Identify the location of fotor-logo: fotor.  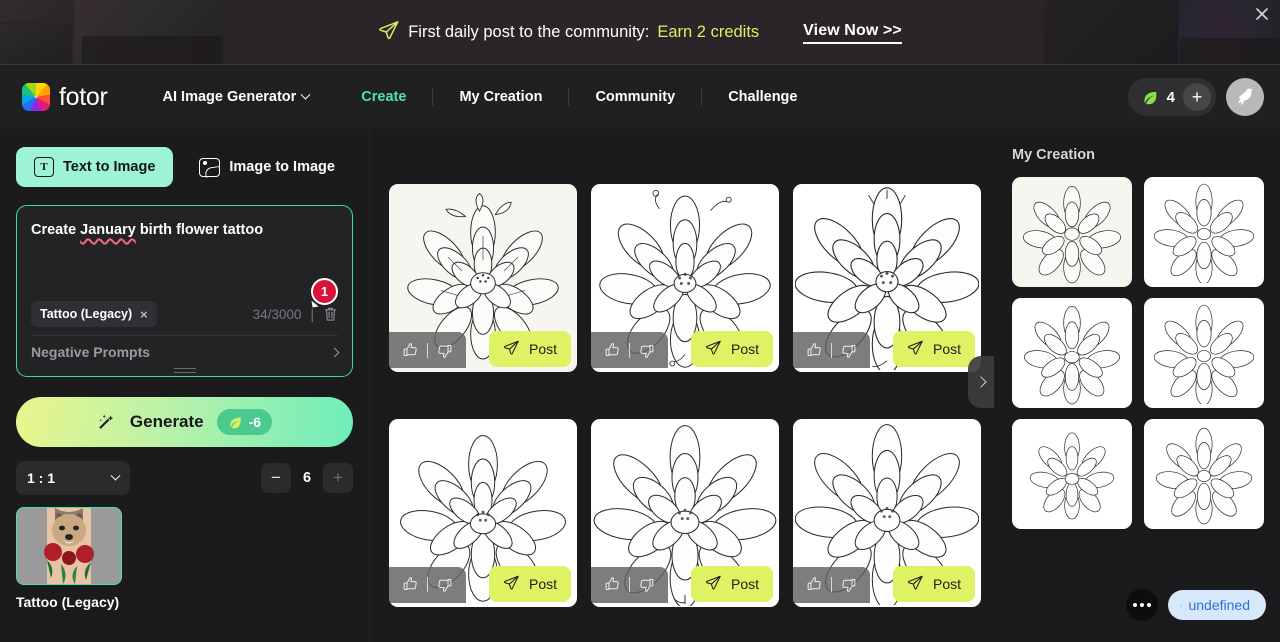
(65, 97).